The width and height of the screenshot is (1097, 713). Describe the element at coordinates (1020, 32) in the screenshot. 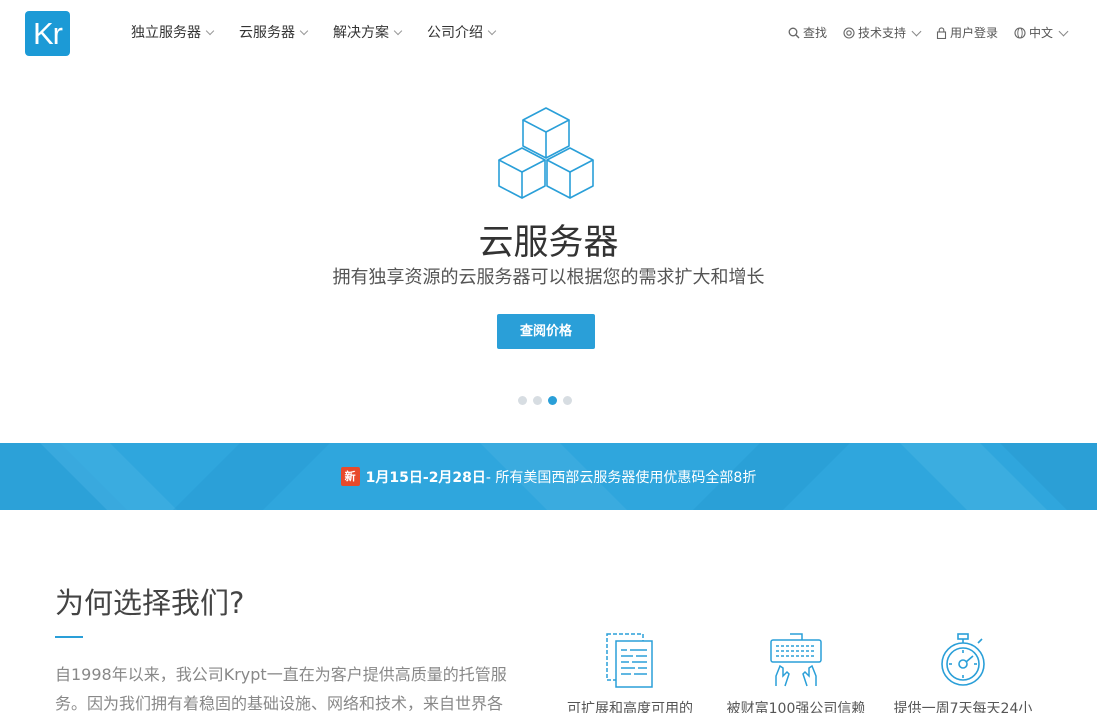

I see `globe-icon` at that location.